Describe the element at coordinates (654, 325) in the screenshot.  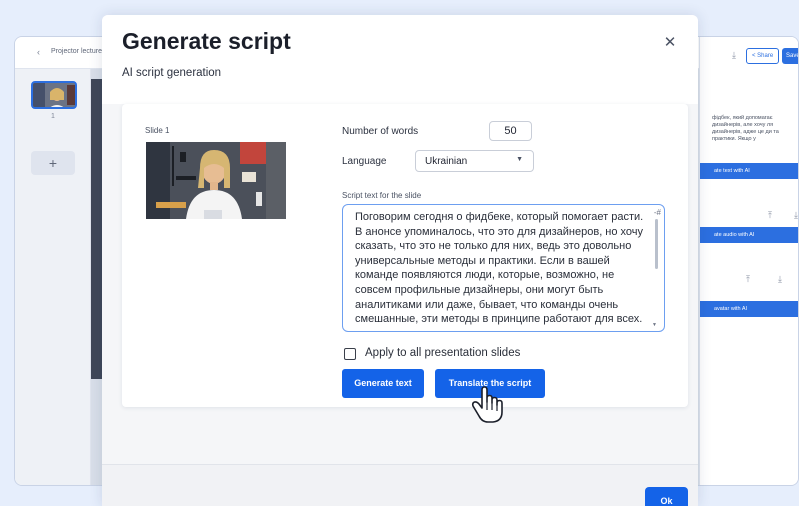
I see `scroll-down-icon: ▼` at that location.